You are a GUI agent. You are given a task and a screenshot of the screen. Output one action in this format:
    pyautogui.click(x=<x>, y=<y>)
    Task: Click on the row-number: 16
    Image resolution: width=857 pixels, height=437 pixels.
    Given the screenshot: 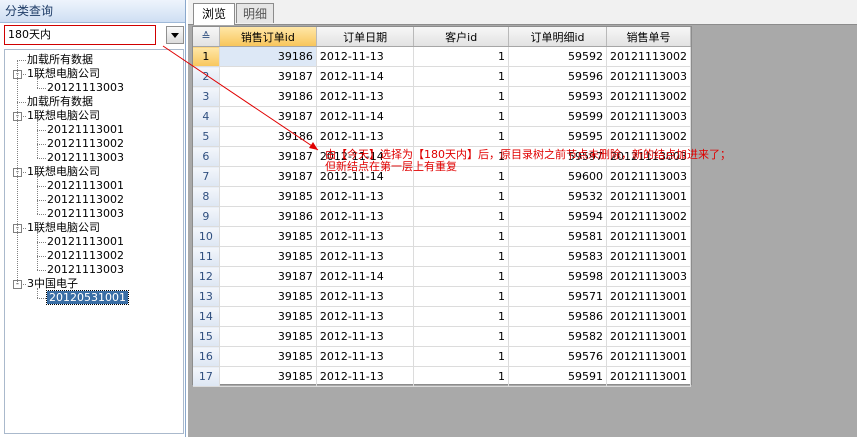 What is the action you would take?
    pyautogui.click(x=206, y=356)
    